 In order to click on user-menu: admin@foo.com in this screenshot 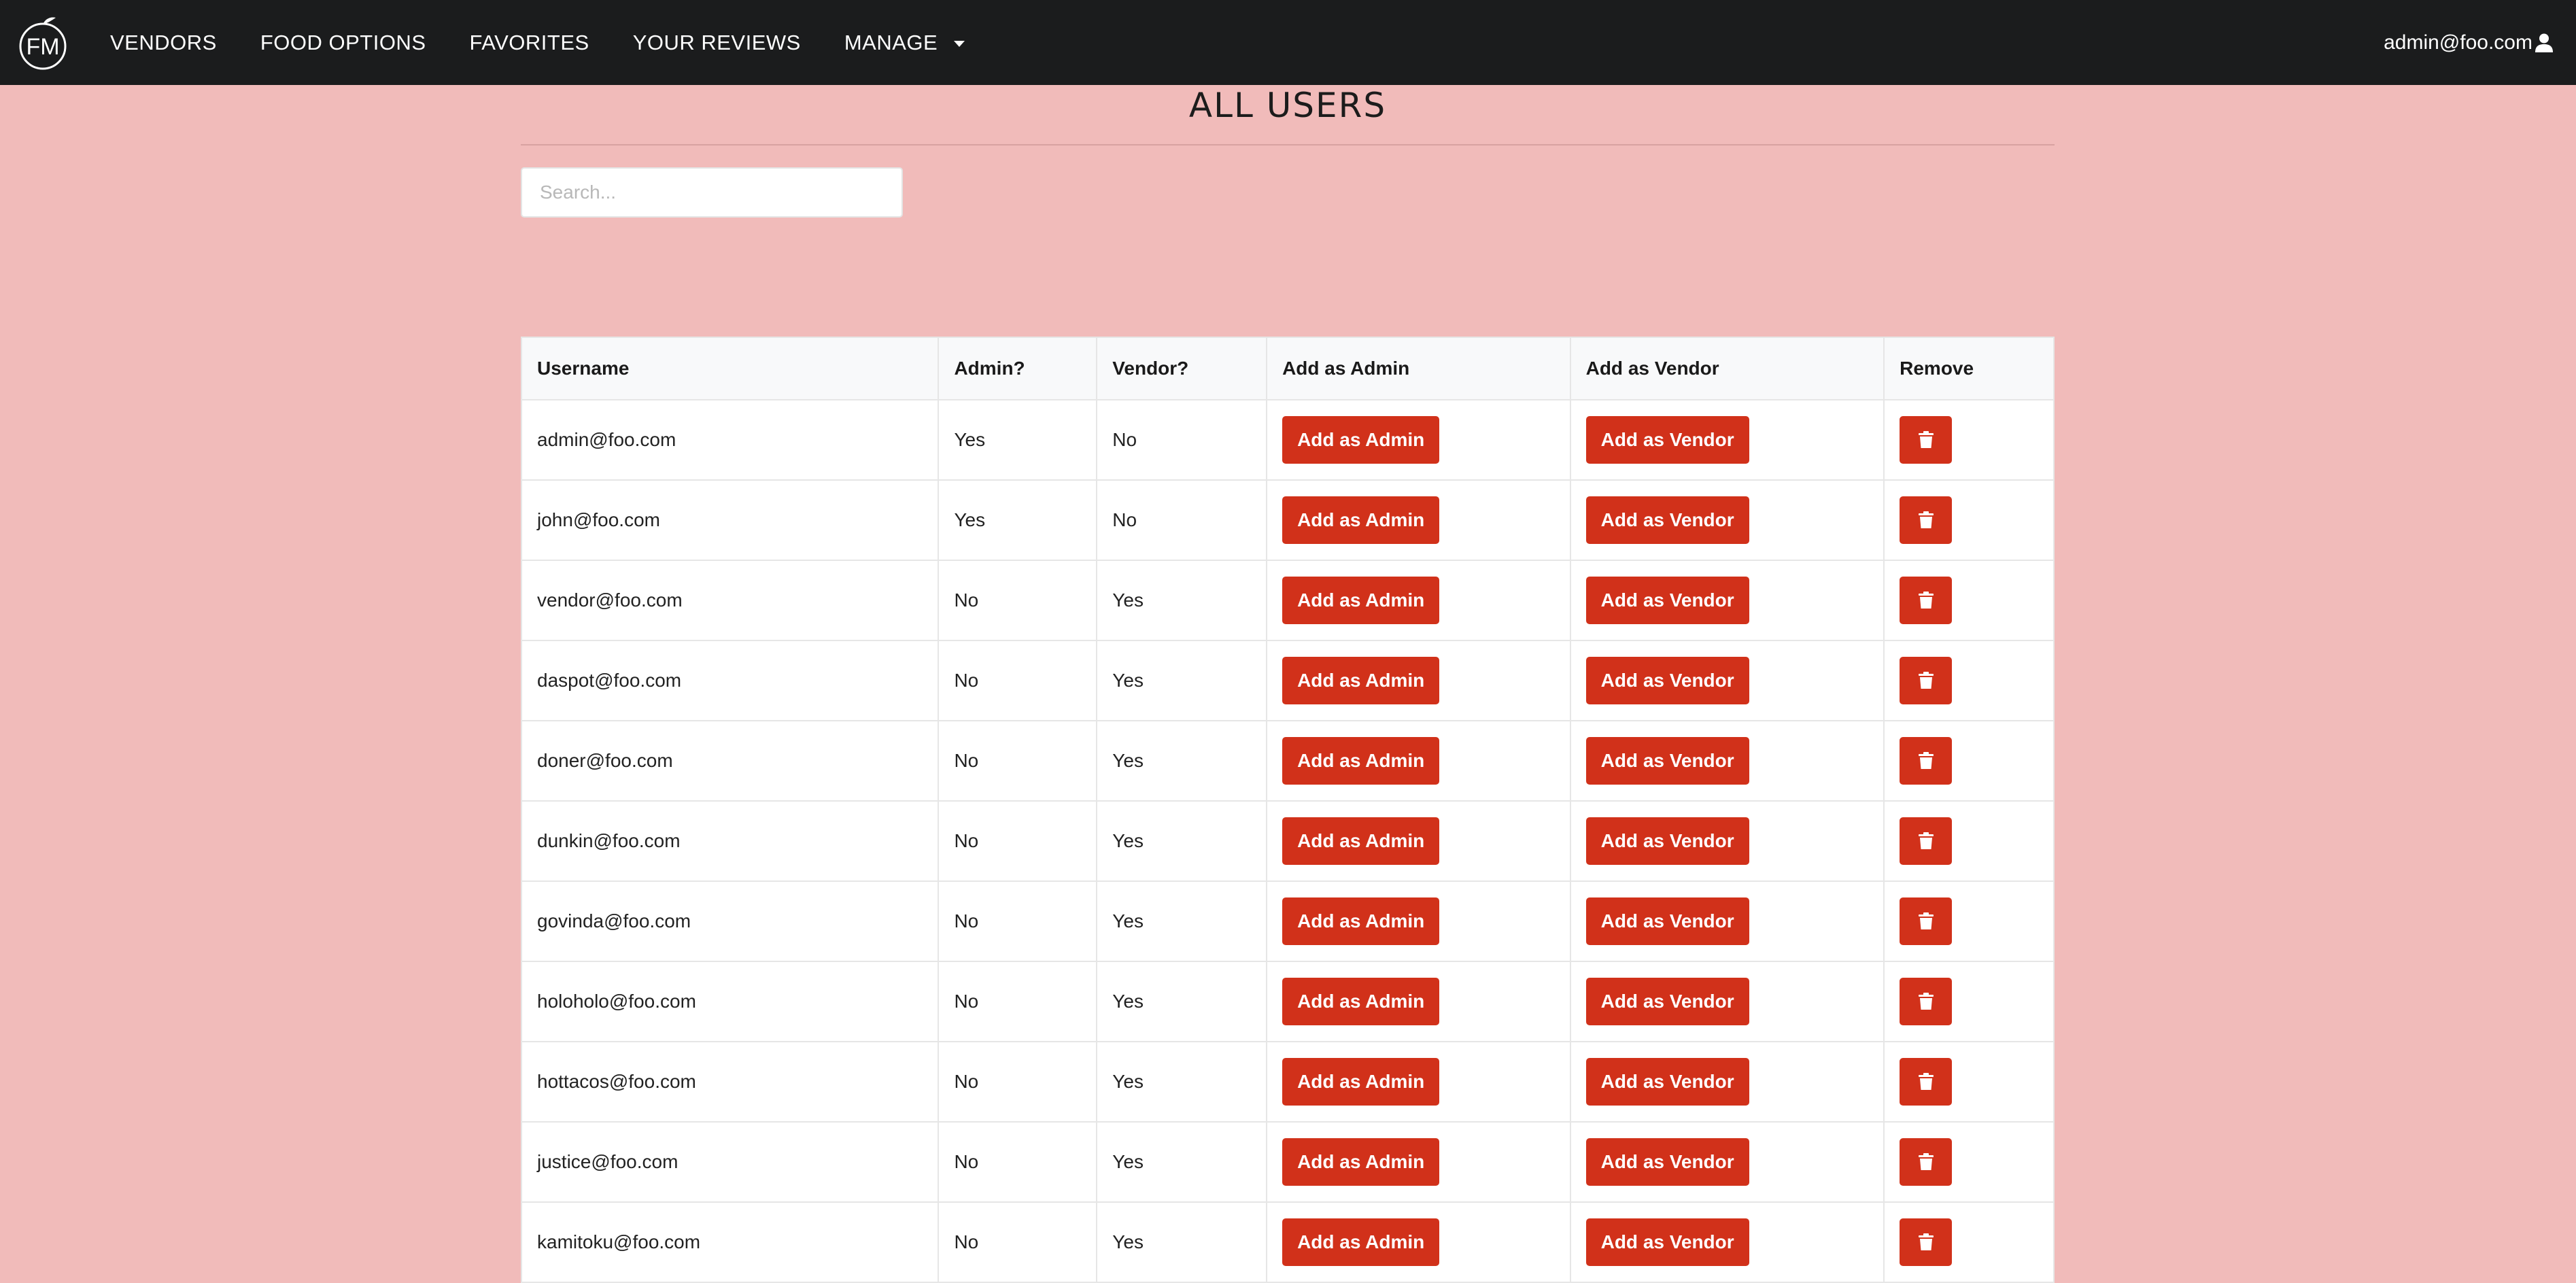, I will do `click(2469, 42)`.